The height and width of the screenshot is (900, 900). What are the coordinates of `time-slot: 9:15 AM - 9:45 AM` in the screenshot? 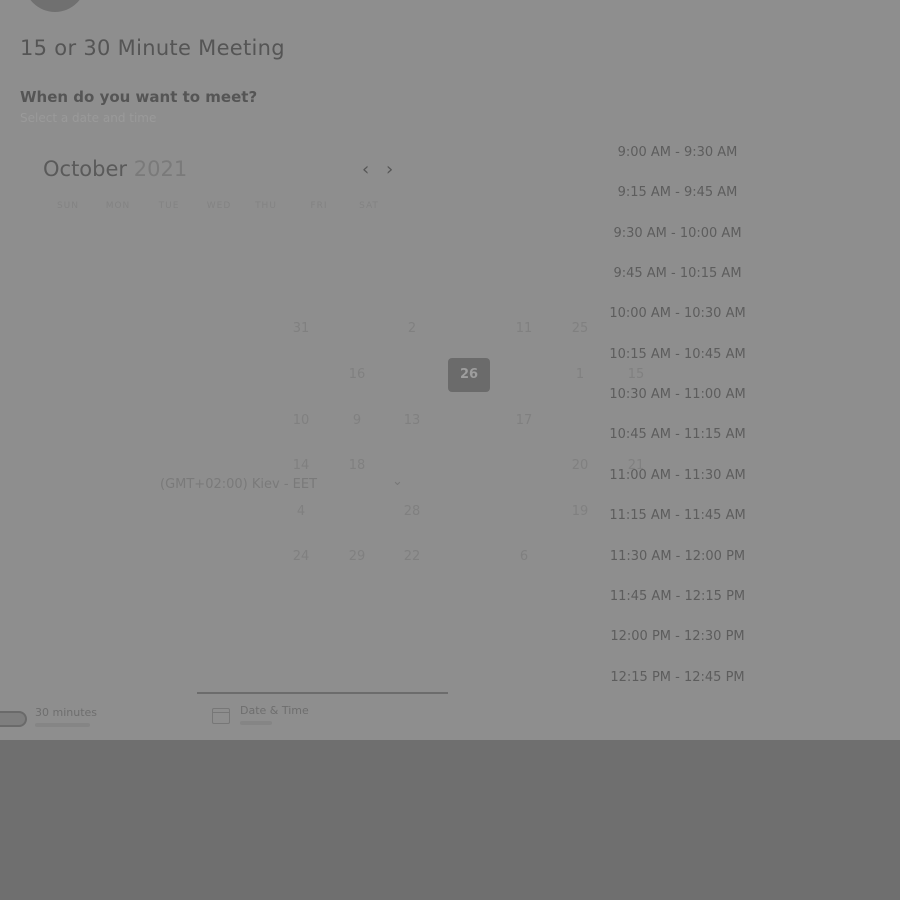 It's located at (677, 192).